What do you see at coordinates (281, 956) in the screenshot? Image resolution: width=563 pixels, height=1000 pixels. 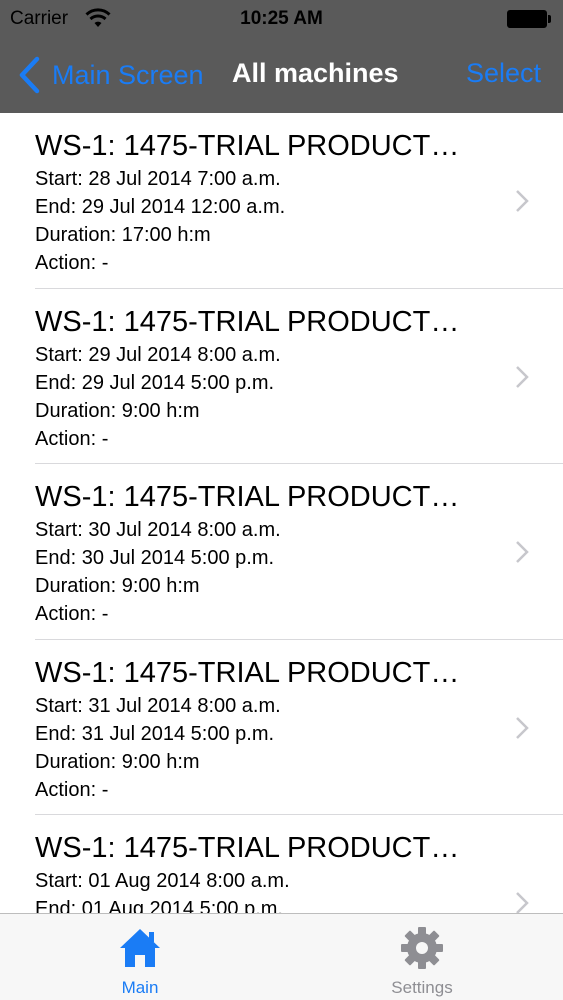 I see `tab-bar: Main Settings` at bounding box center [281, 956].